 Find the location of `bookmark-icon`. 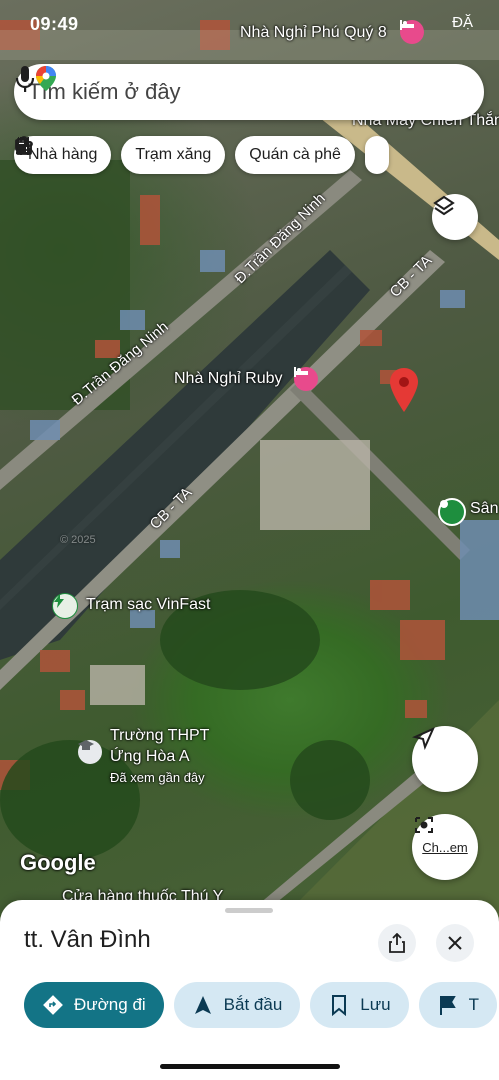

bookmark-icon is located at coordinates (339, 1005).